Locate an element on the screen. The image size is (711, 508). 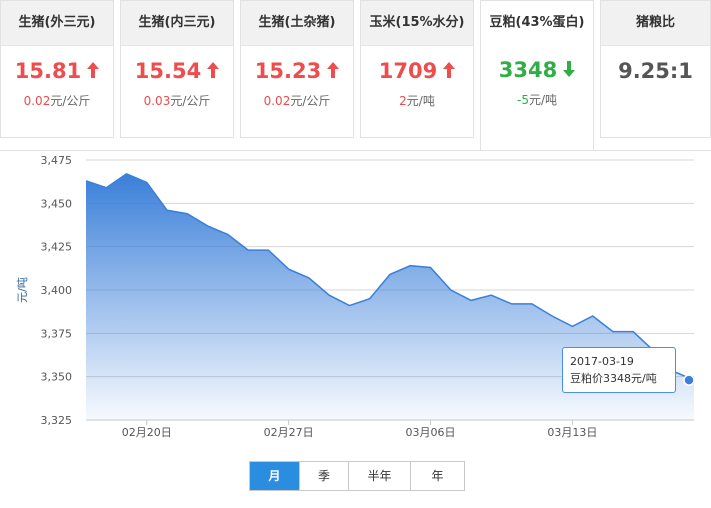
price-card-4: 豆粕(43%蛋白) 3348 -5元/吨 is located at coordinates (537, 75).